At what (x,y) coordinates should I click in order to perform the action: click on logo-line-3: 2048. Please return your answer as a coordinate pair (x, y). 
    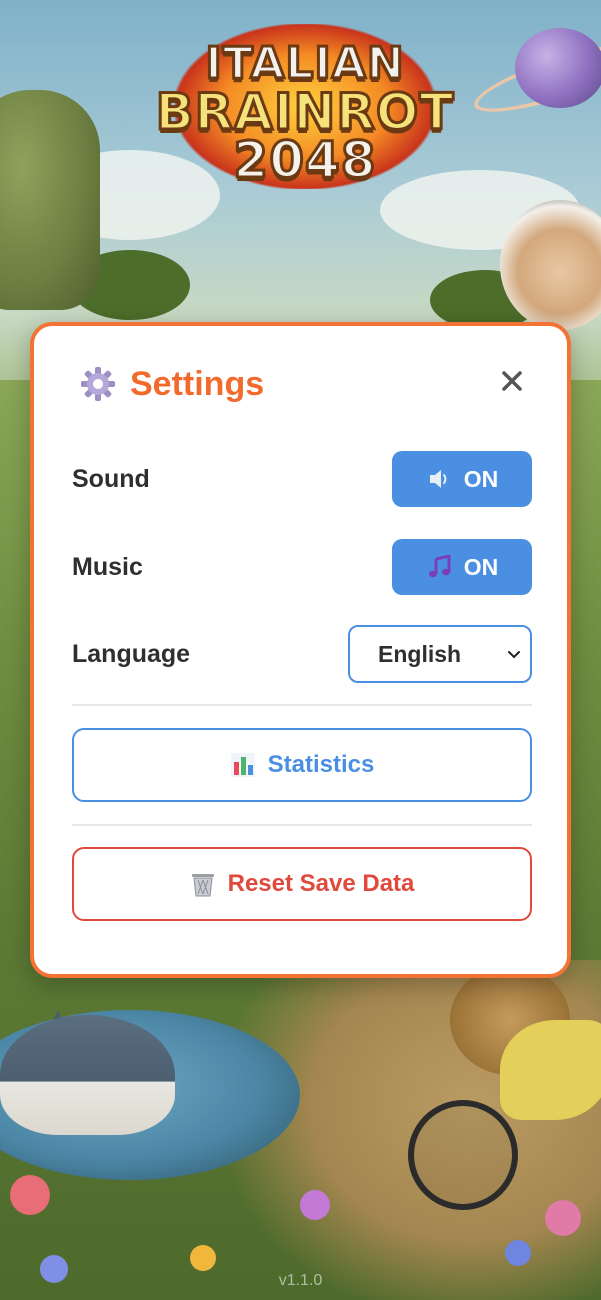
    Looking at the image, I should click on (304, 160).